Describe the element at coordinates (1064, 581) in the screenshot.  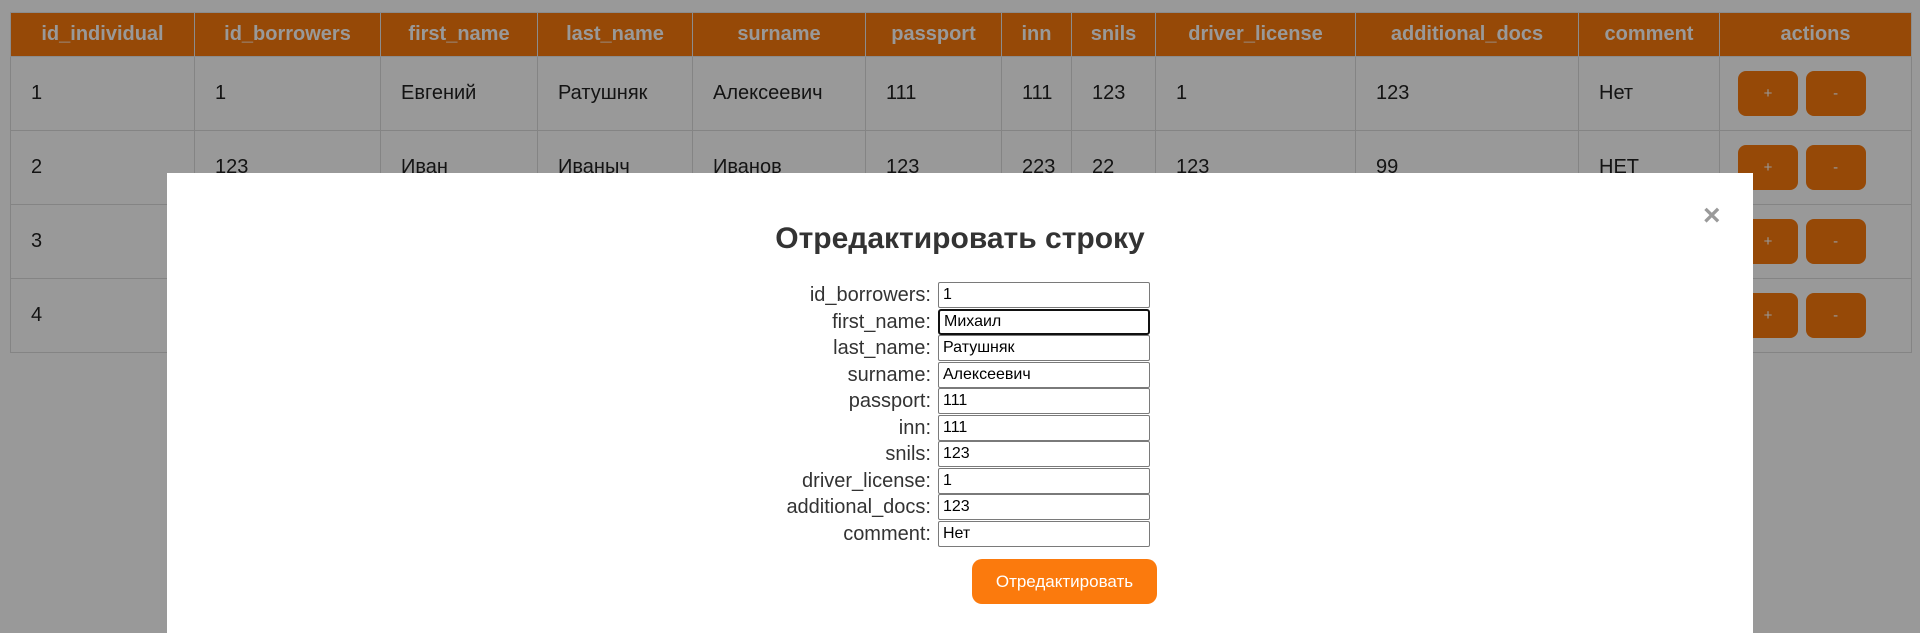
I see `submit-edit-button: Отредактировать` at that location.